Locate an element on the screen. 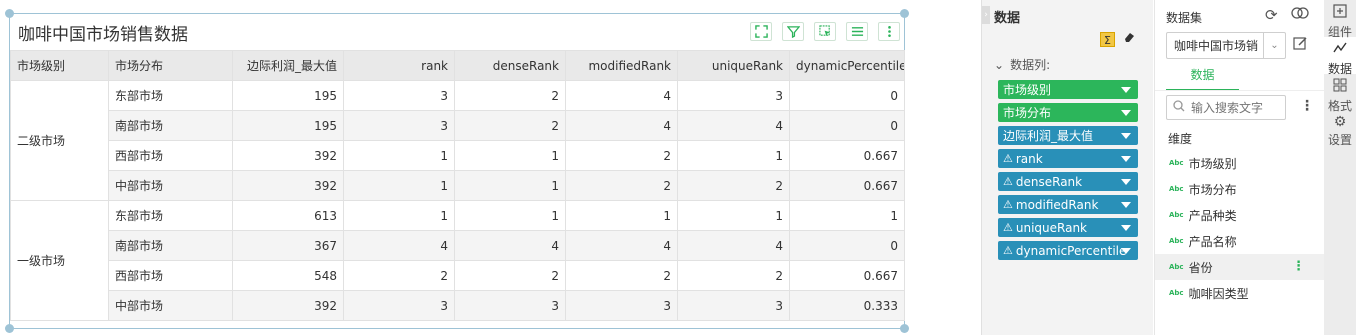 Image resolution: width=1356 pixels, height=335 pixels. dataset-select-value: 咖啡中国市场销 is located at coordinates (1216, 46).